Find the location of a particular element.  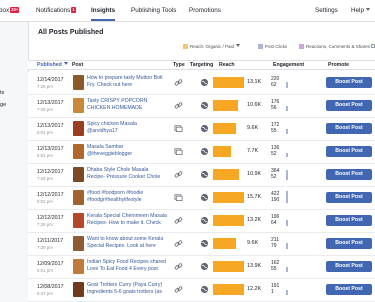

row-date: 12/08/2017 is located at coordinates (50, 287).